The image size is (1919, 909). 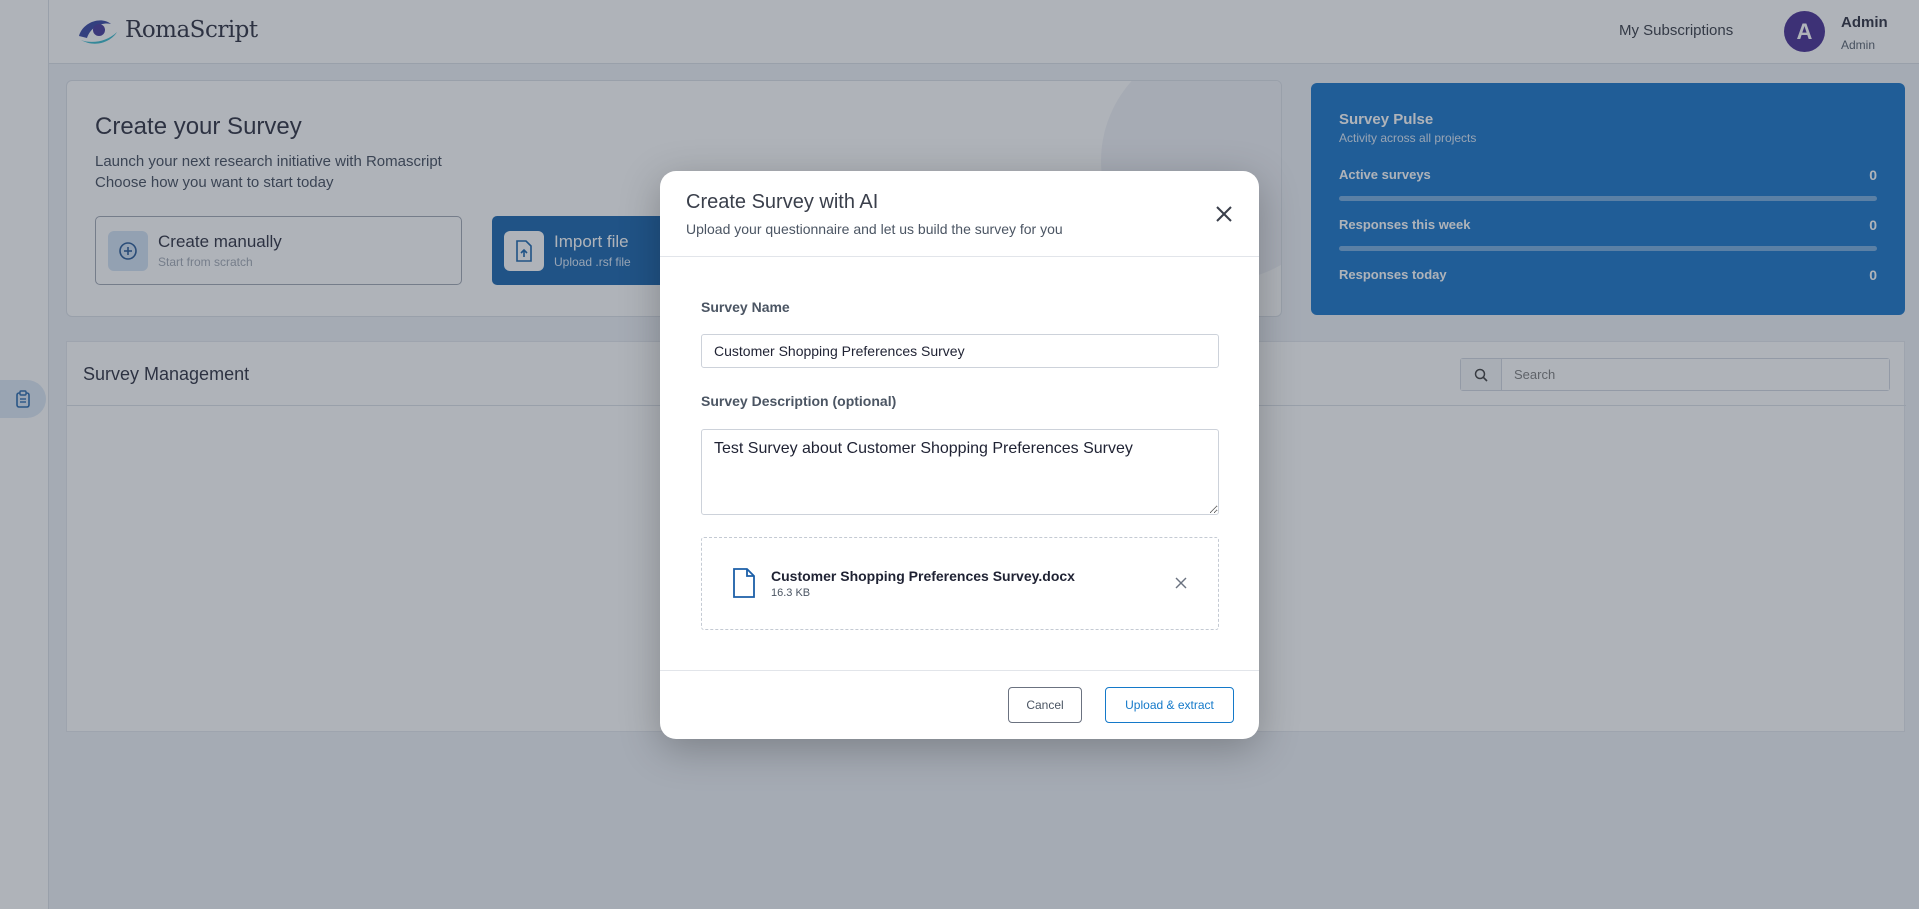 What do you see at coordinates (960, 351) in the screenshot?
I see `survey-name-input` at bounding box center [960, 351].